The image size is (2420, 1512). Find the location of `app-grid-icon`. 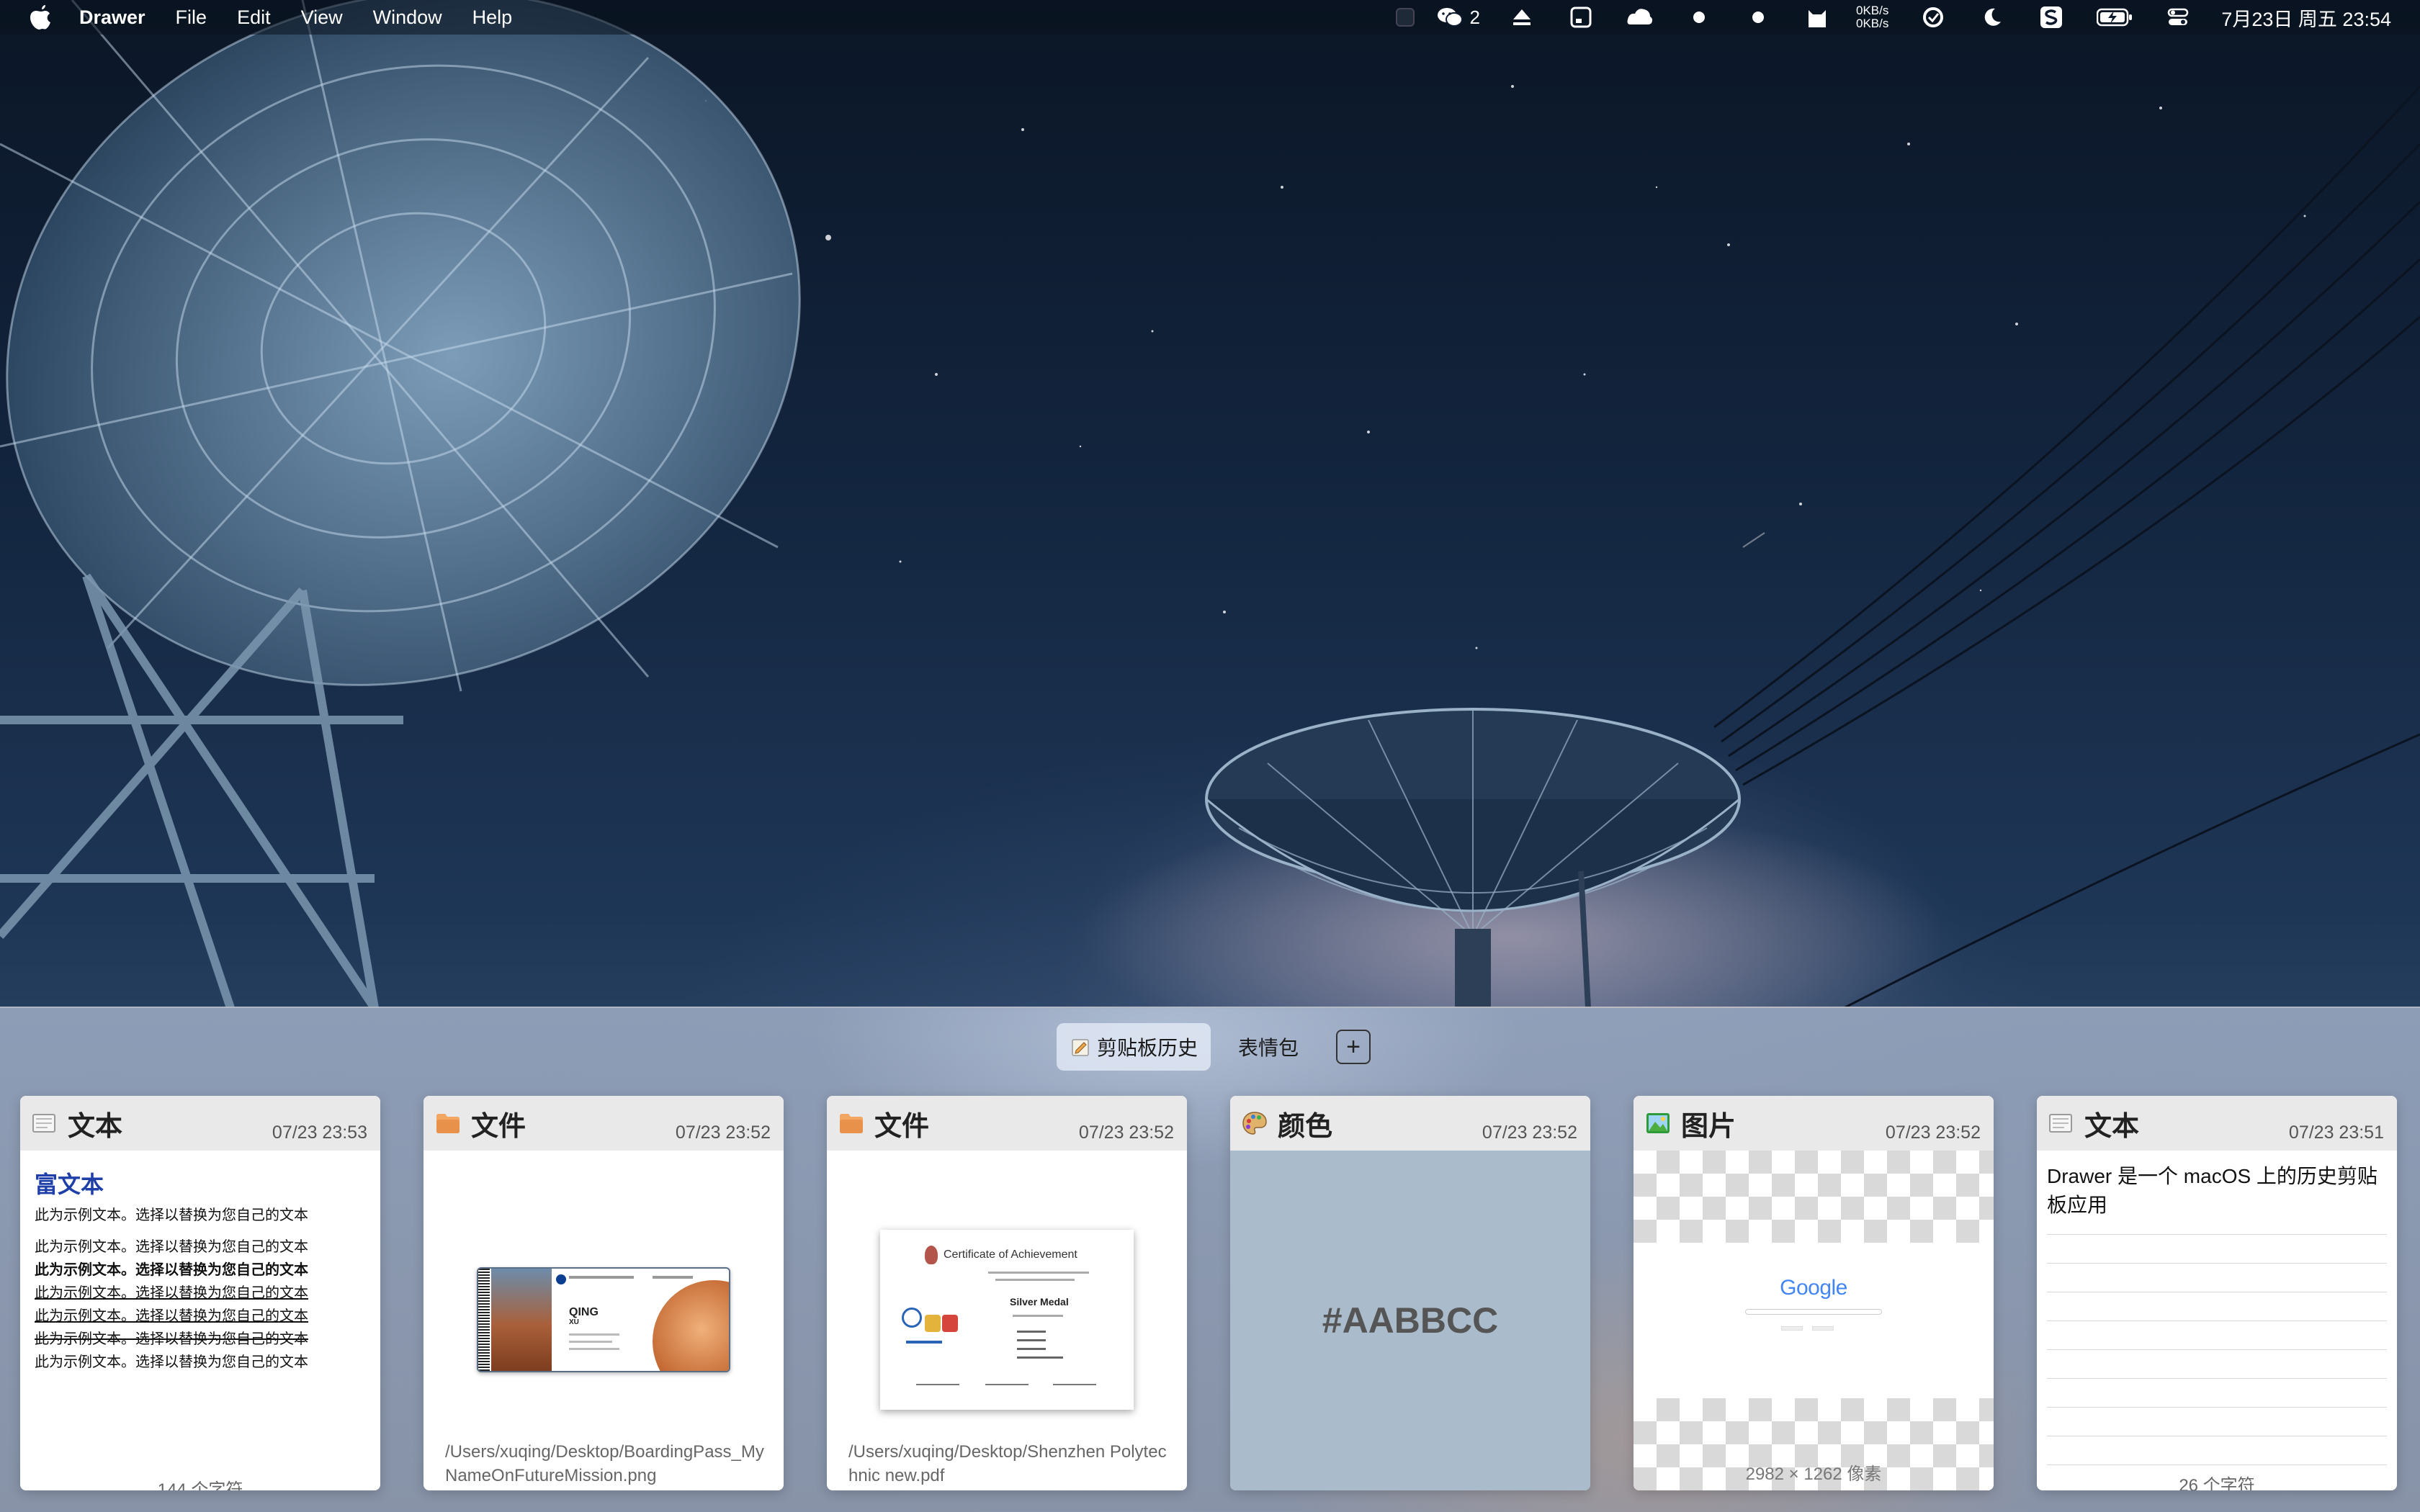

app-grid-icon is located at coordinates (1405, 17).